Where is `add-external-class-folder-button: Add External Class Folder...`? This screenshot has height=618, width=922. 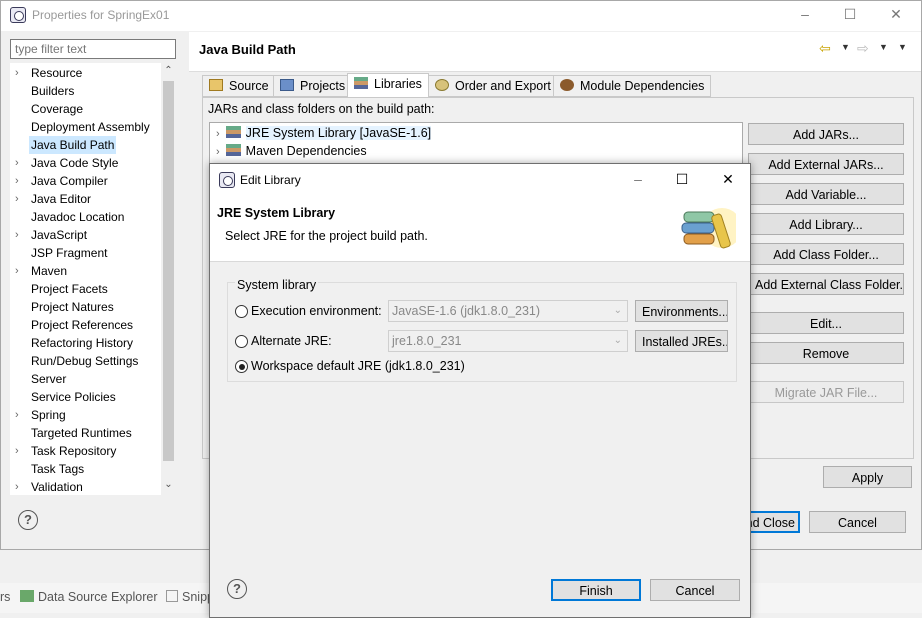 add-external-class-folder-button: Add External Class Folder... is located at coordinates (826, 284).